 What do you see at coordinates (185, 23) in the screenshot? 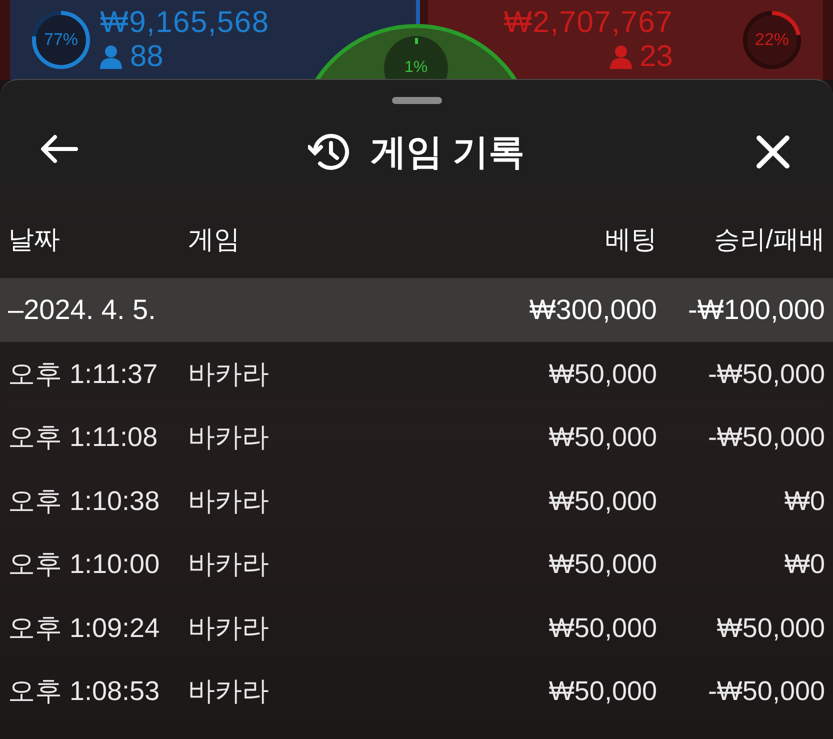
I see `player-amount: ₩9,165,568` at bounding box center [185, 23].